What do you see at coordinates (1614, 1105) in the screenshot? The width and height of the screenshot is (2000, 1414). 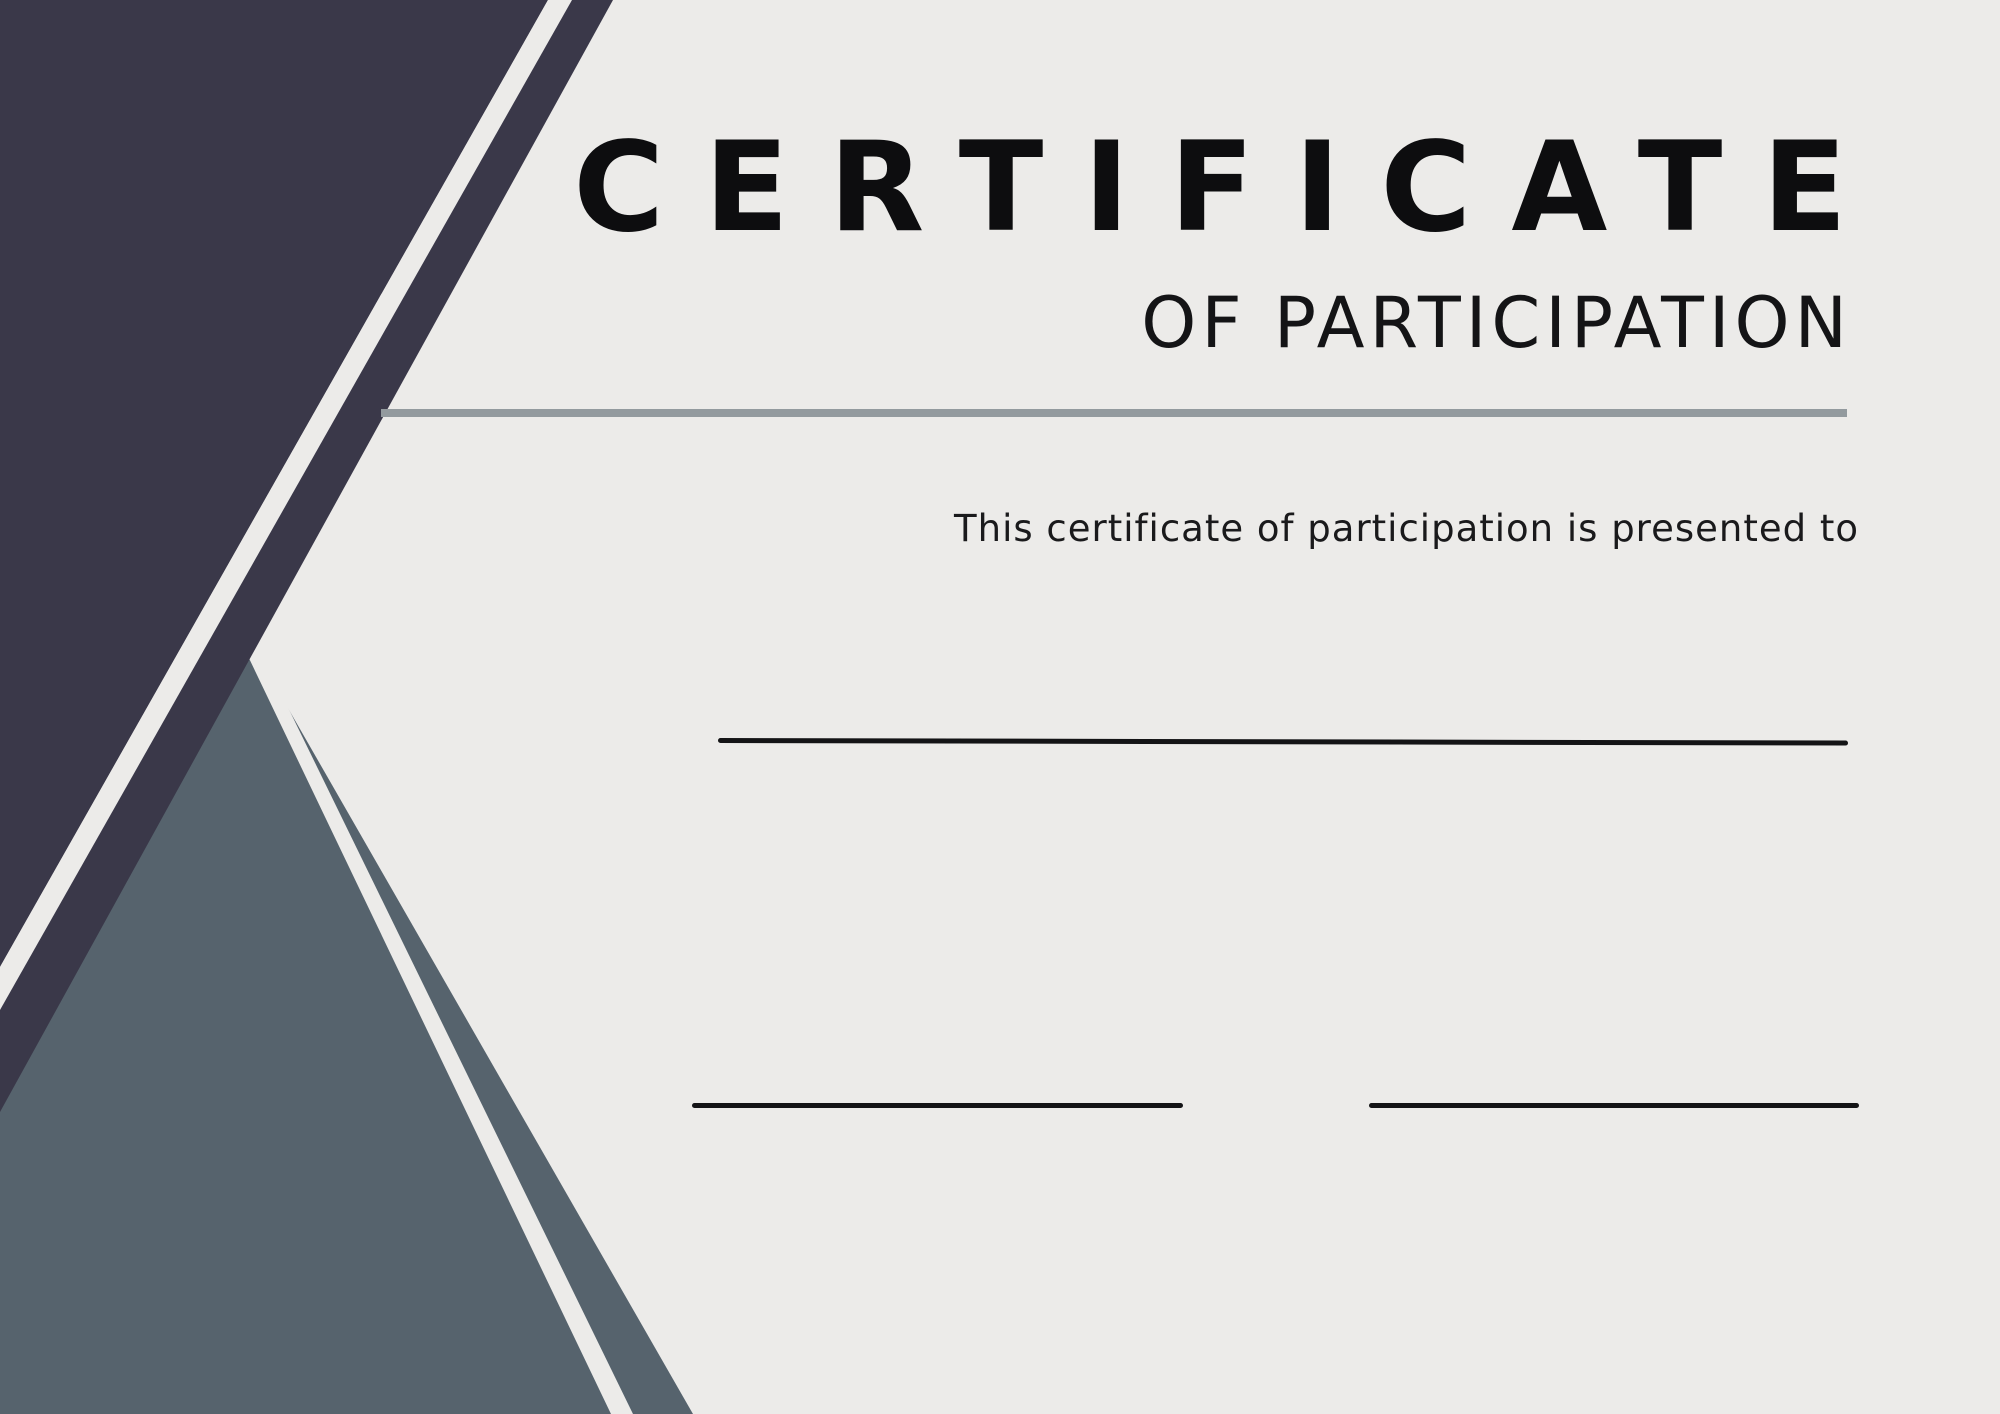 I see `signature-line-right` at bounding box center [1614, 1105].